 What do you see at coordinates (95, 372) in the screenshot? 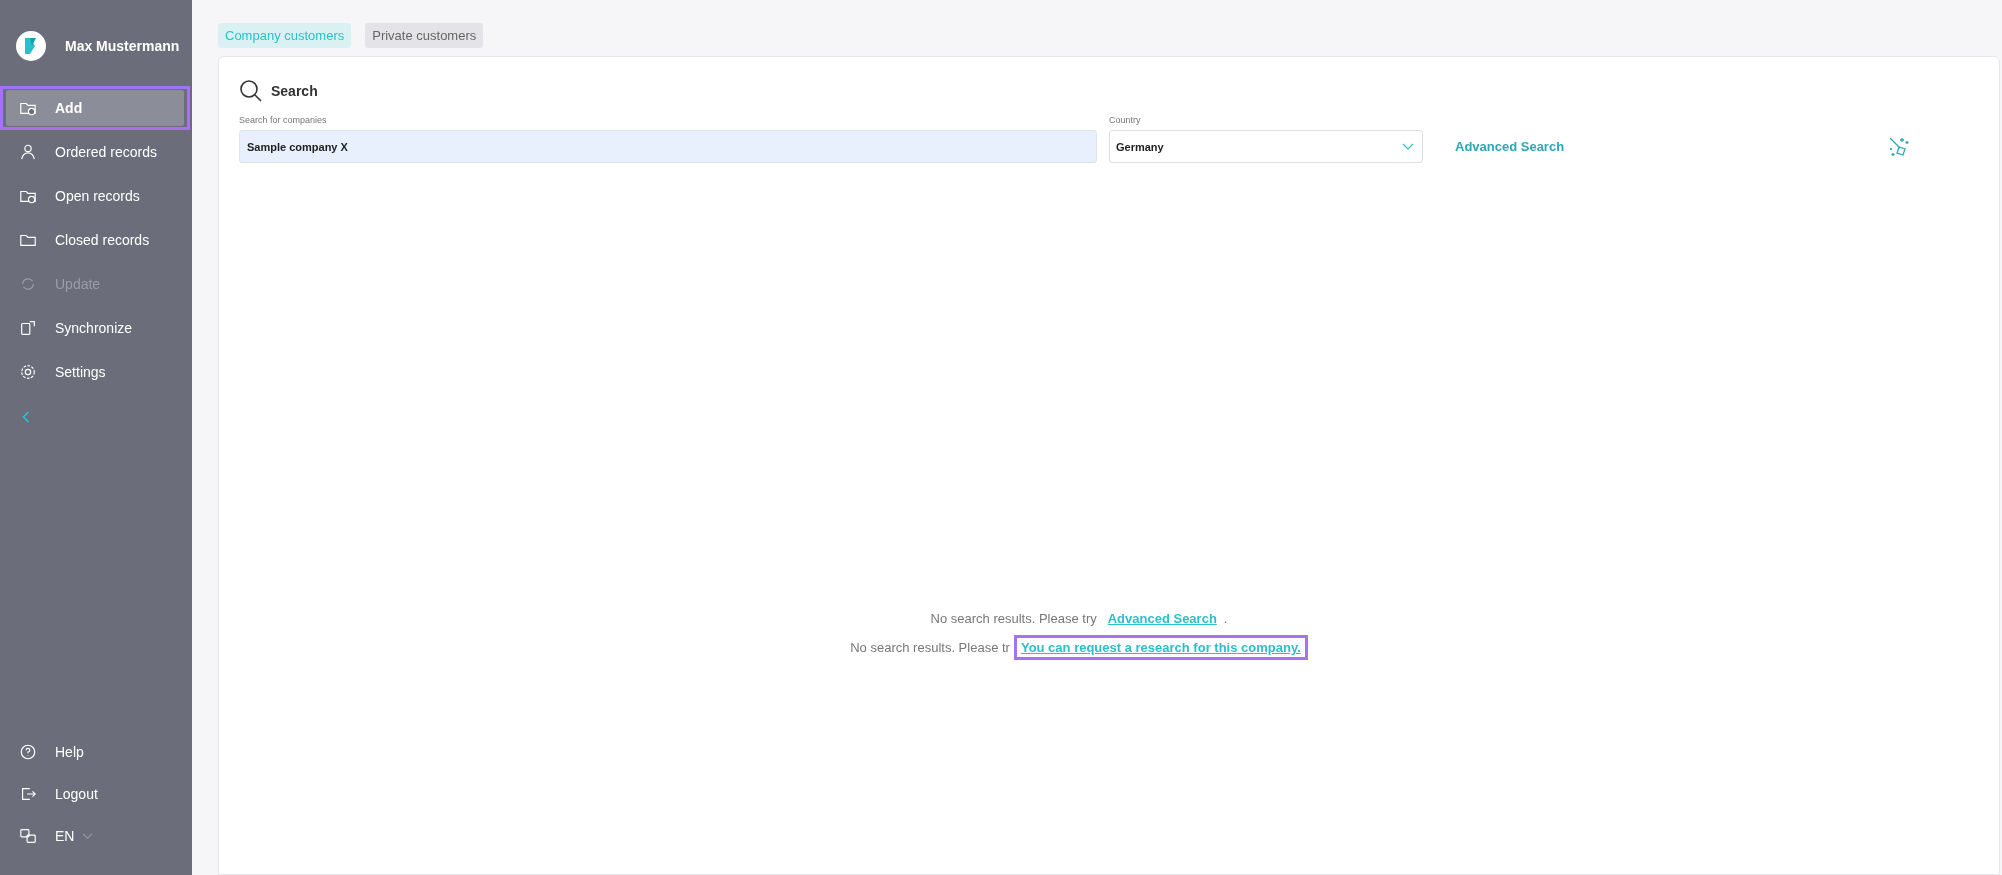
I see `sidebar-item: Settings` at bounding box center [95, 372].